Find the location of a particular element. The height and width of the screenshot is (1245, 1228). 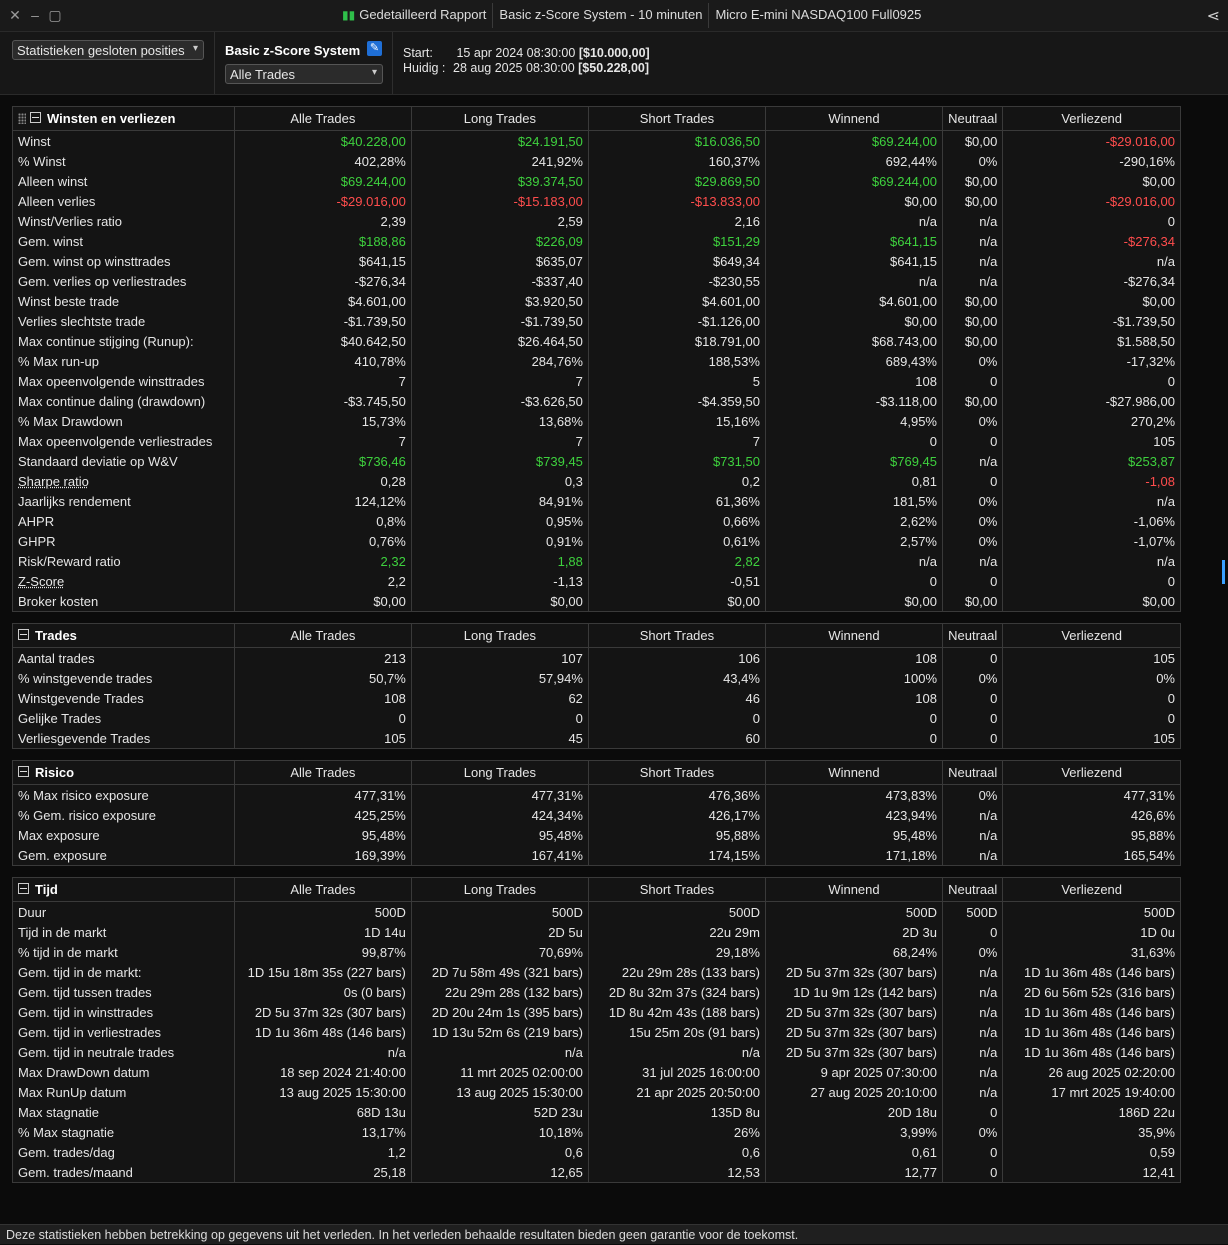

table-cell: 0,61% is located at coordinates (677, 541).